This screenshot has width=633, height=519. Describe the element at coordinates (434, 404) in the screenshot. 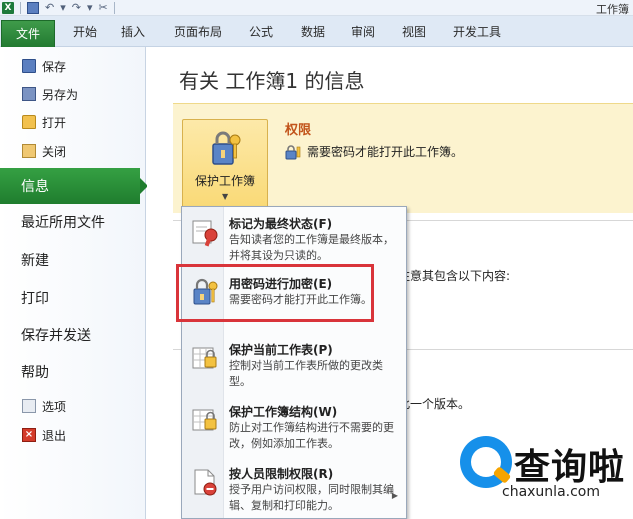

I see `versions-partial-text: 此一个版本。` at that location.